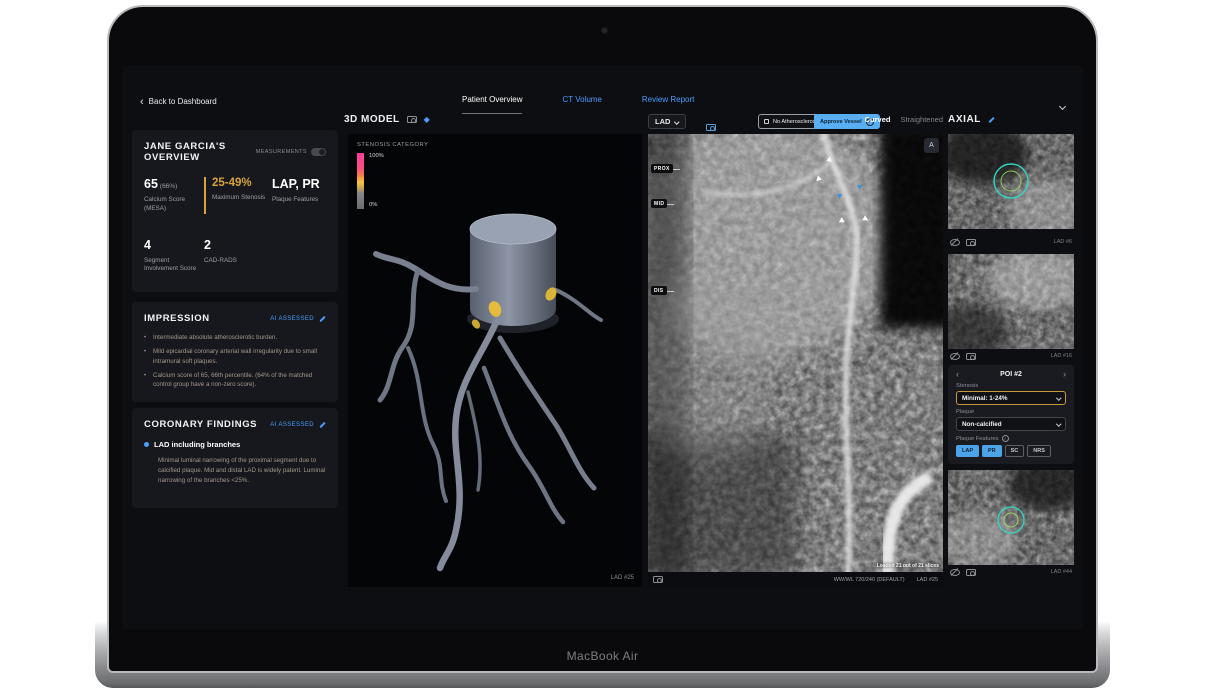  Describe the element at coordinates (170, 255) in the screenshot. I see `stat-segment-involvement: 4 Segment Involvement Score` at that location.